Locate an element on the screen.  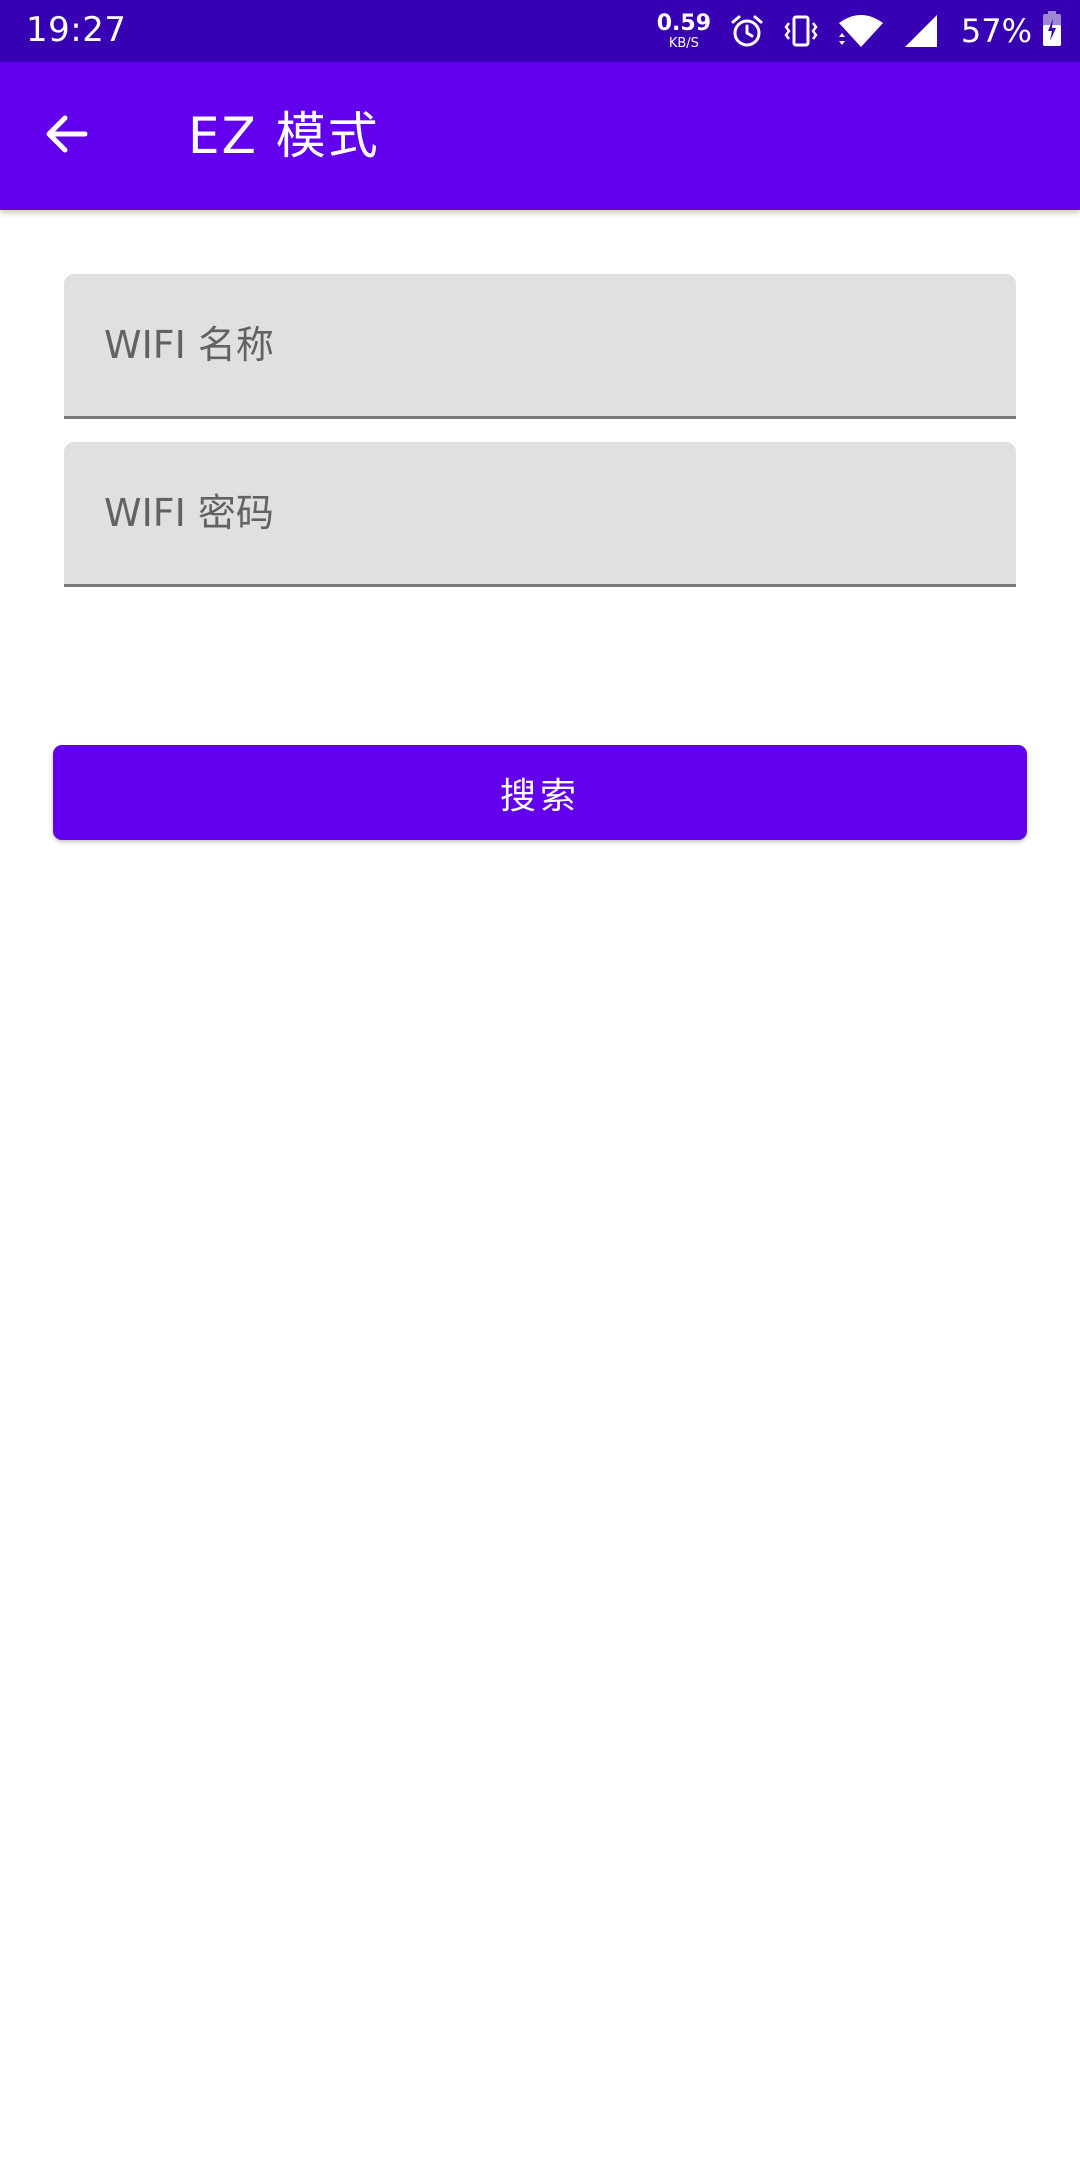
page-title: EZ 模式 is located at coordinates (284, 136).